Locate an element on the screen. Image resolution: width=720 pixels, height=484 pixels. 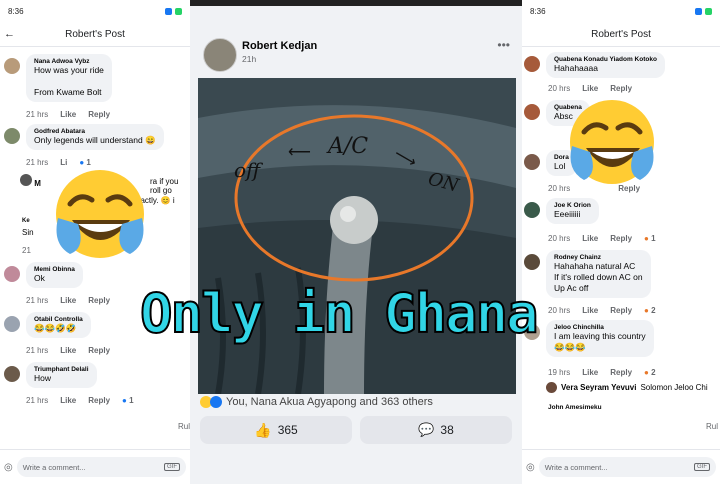
commenter-name: Nana Adwoa Vybz is located at coordinates (69, 61).